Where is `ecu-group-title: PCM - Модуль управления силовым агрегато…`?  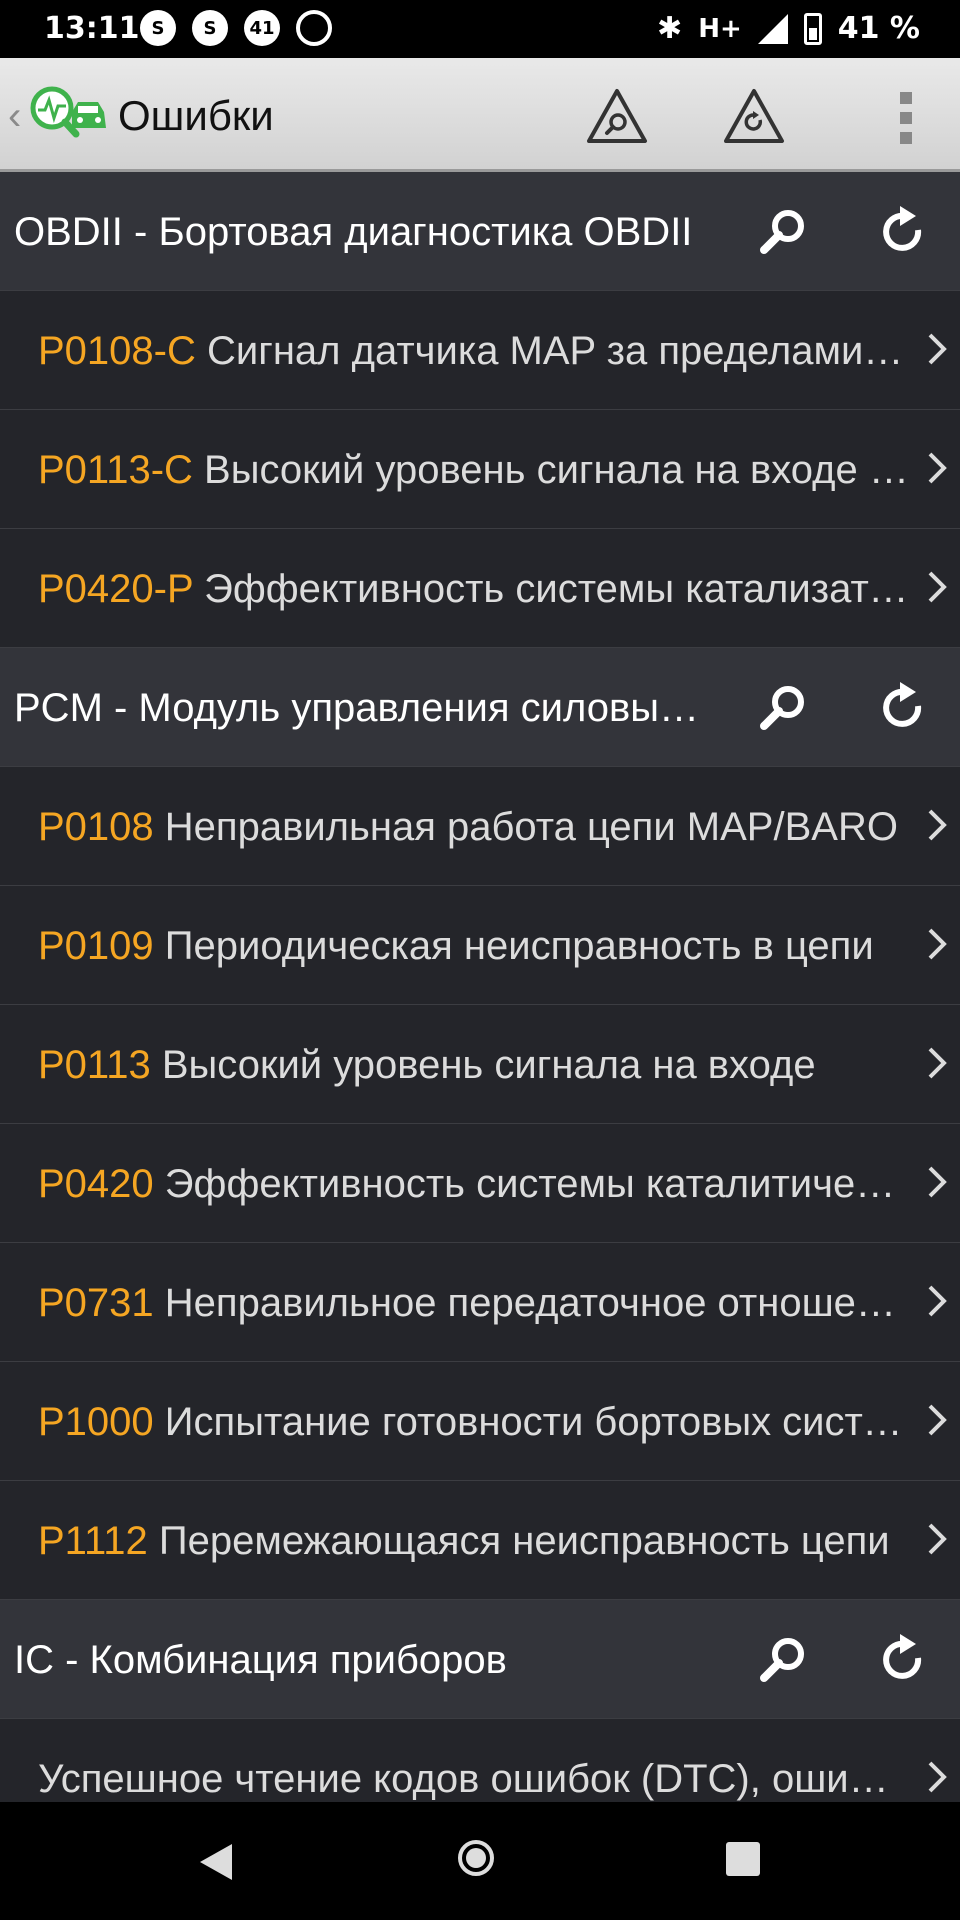 ecu-group-title: PCM - Модуль управления силовым агрегато… is located at coordinates (359, 708).